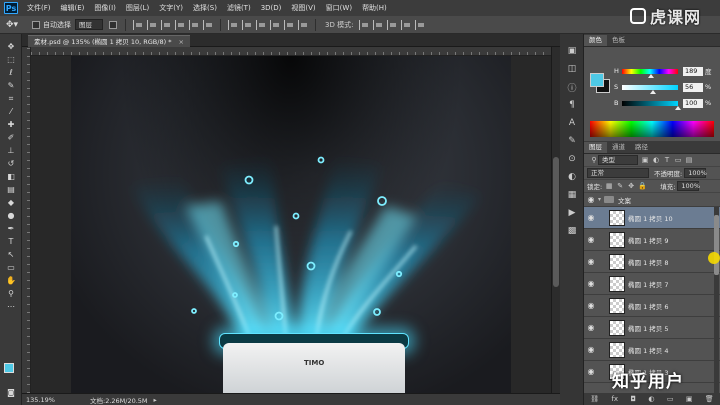 This screenshot has height=405, width=720. What do you see at coordinates (261, 24) in the screenshot?
I see `distribute-bottom-icon` at bounding box center [261, 24].